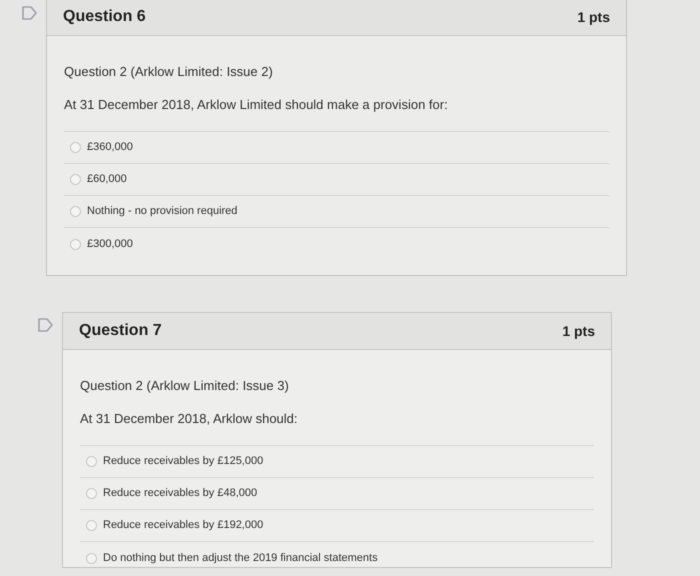  What do you see at coordinates (256, 105) in the screenshot?
I see `question-prompt: At 31 December 2018, Arklow Limited should make a provision for:` at bounding box center [256, 105].